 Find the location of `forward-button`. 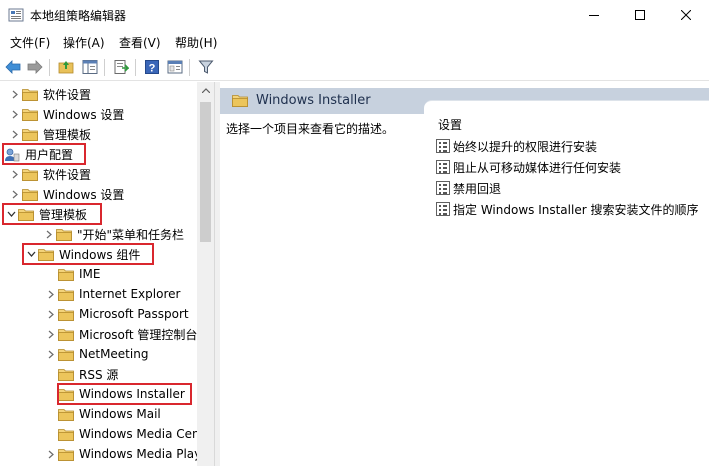

forward-button is located at coordinates (35, 67).